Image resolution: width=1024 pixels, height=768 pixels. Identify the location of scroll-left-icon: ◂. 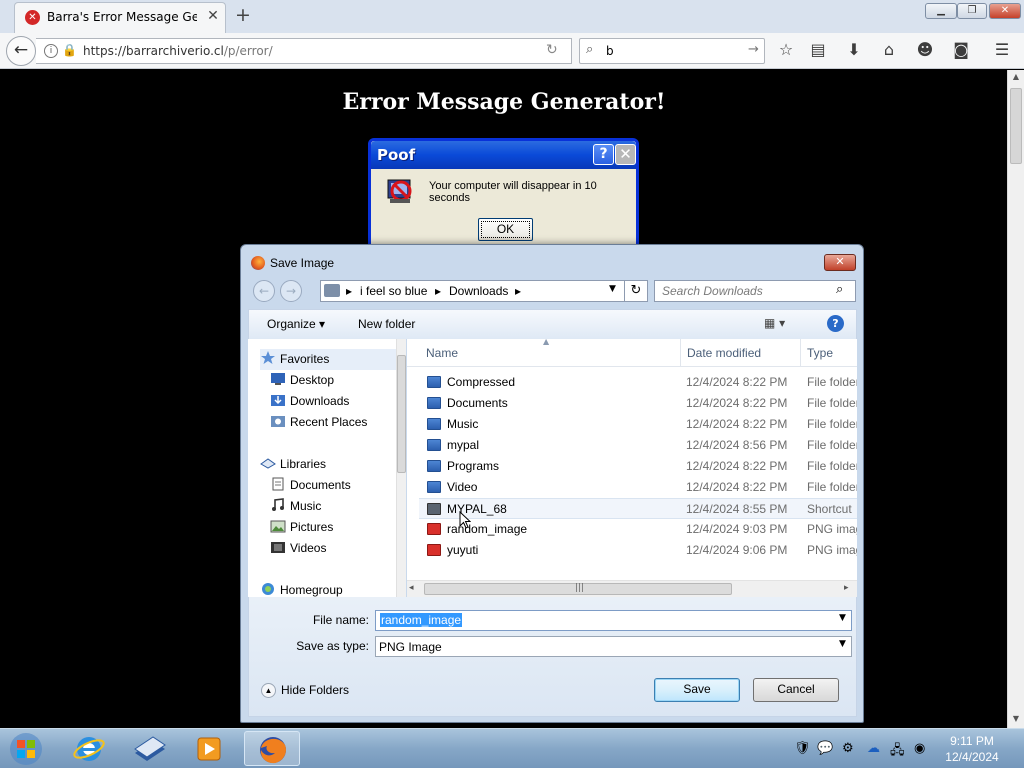
(411, 588).